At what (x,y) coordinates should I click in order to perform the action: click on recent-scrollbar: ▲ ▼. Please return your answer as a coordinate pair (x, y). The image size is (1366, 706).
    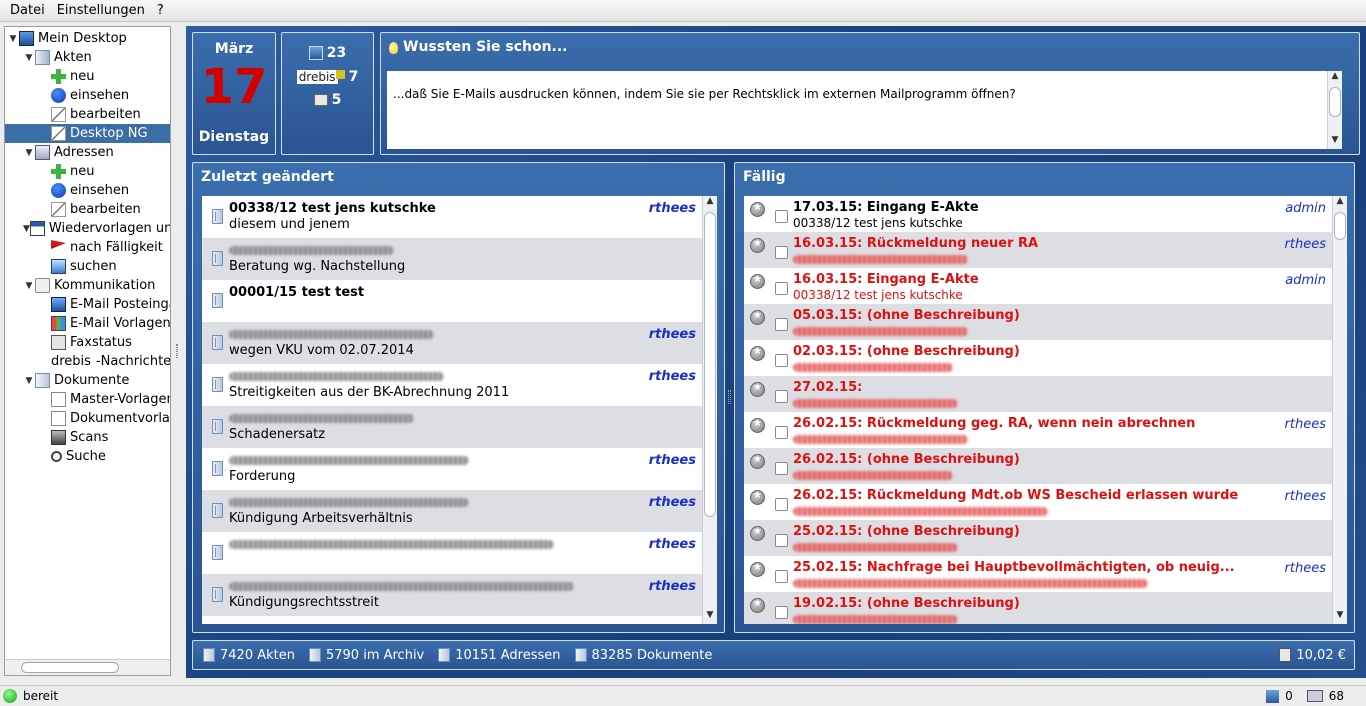
    Looking at the image, I should click on (709, 410).